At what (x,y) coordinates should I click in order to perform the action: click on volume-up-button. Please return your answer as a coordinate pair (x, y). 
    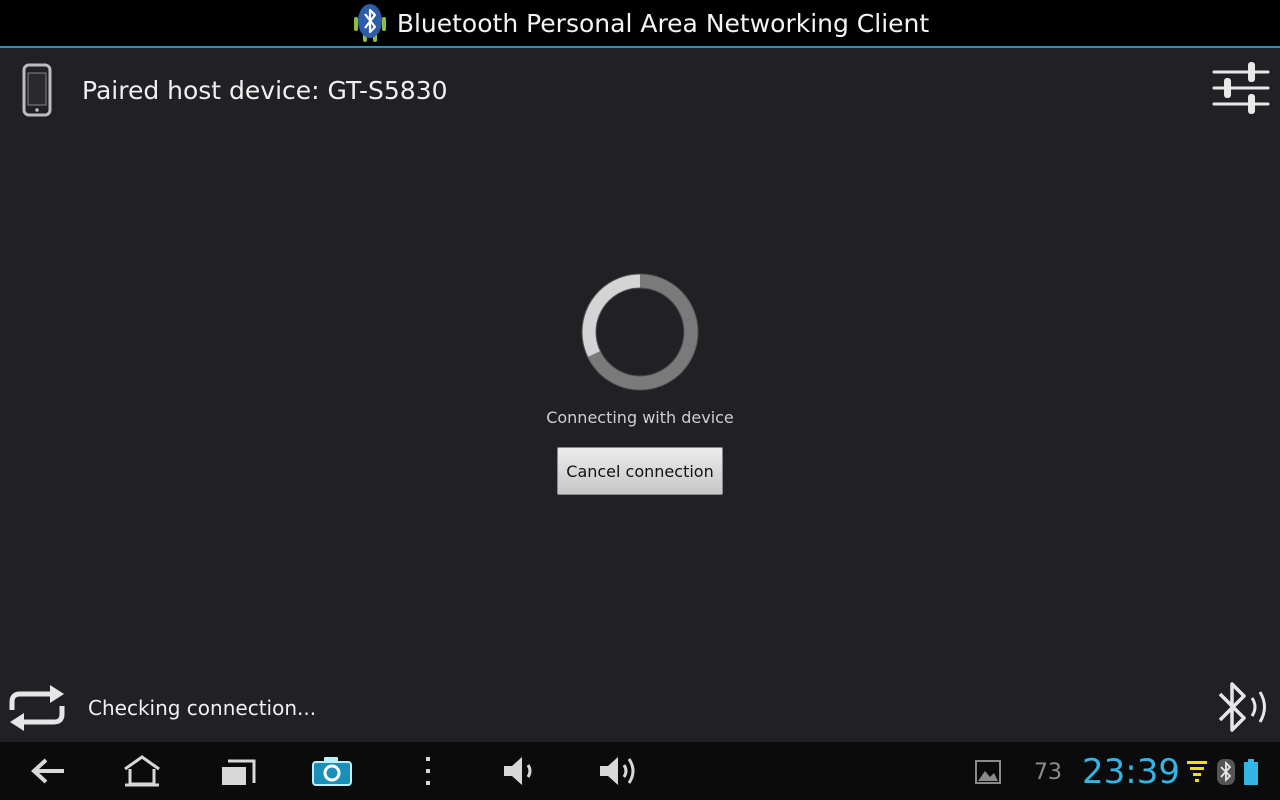
    Looking at the image, I should click on (618, 771).